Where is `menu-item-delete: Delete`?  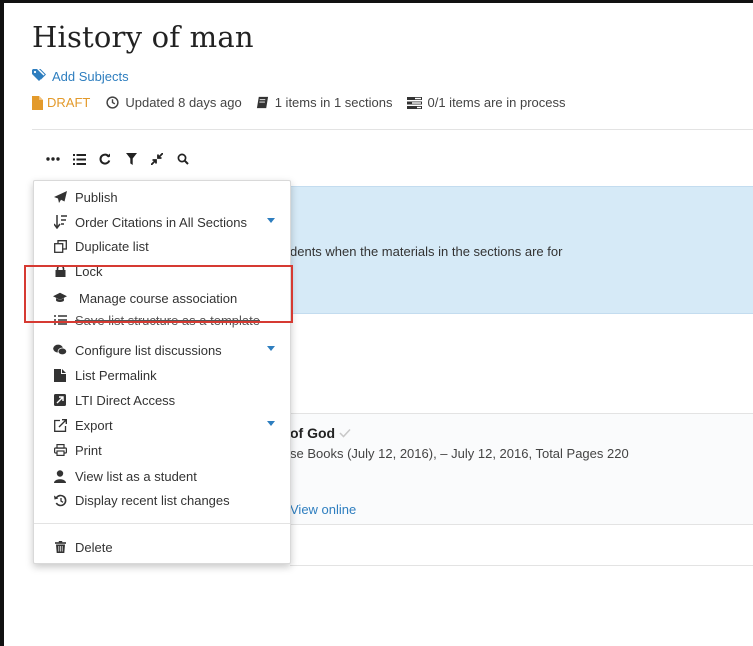
menu-item-delete: Delete is located at coordinates (162, 547).